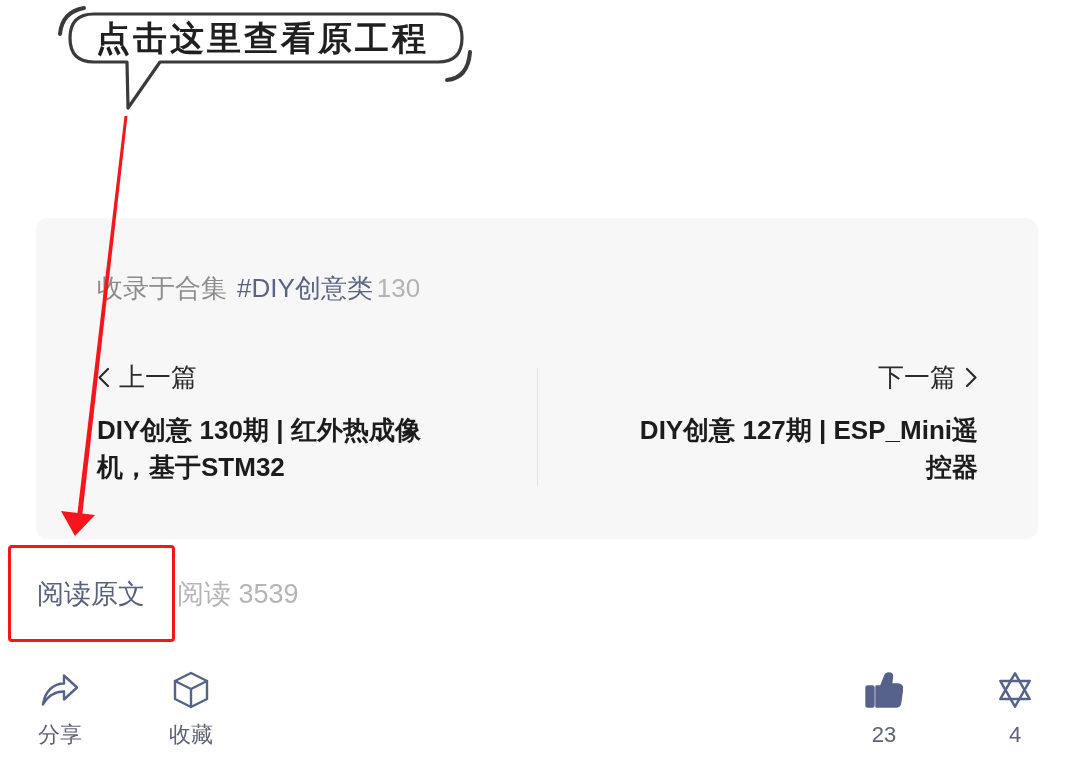 Image resolution: width=1080 pixels, height=771 pixels. I want to click on next-article-link: 下一篇, so click(928, 377).